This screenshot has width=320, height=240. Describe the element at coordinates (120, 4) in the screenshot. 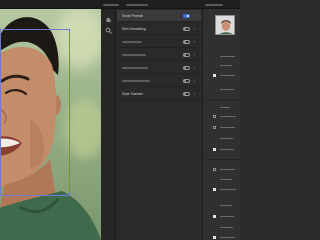

I see `top-bar` at that location.